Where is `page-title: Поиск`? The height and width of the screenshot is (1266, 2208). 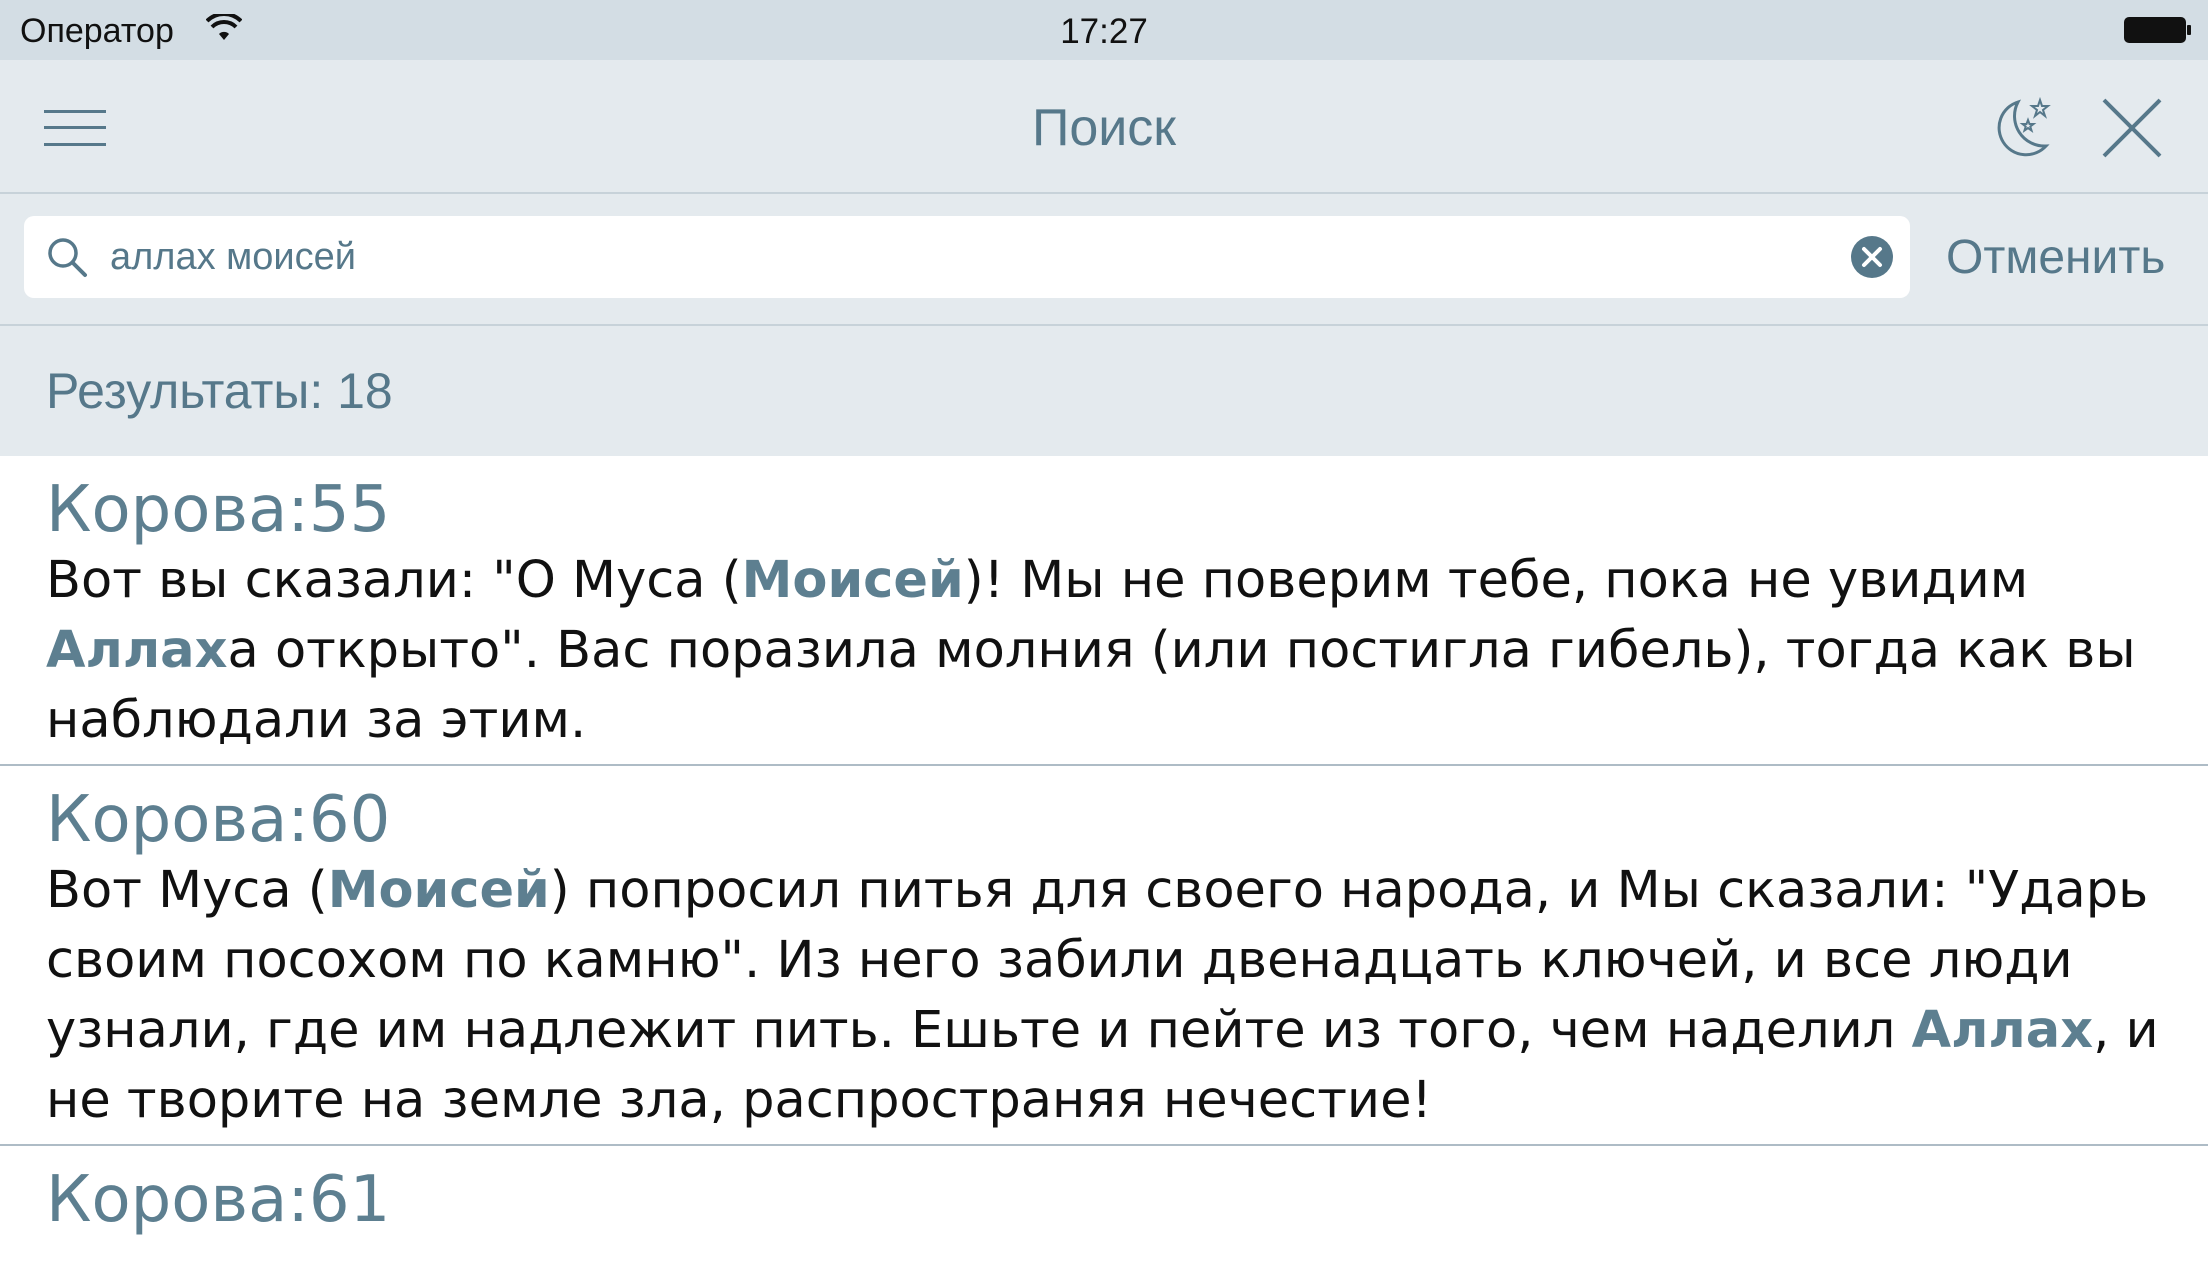 page-title: Поиск is located at coordinates (1104, 128).